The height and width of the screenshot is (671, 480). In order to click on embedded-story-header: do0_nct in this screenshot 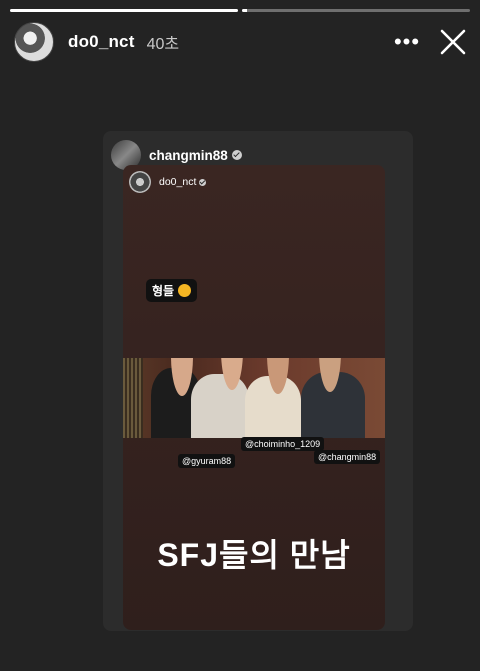, I will do `click(168, 182)`.